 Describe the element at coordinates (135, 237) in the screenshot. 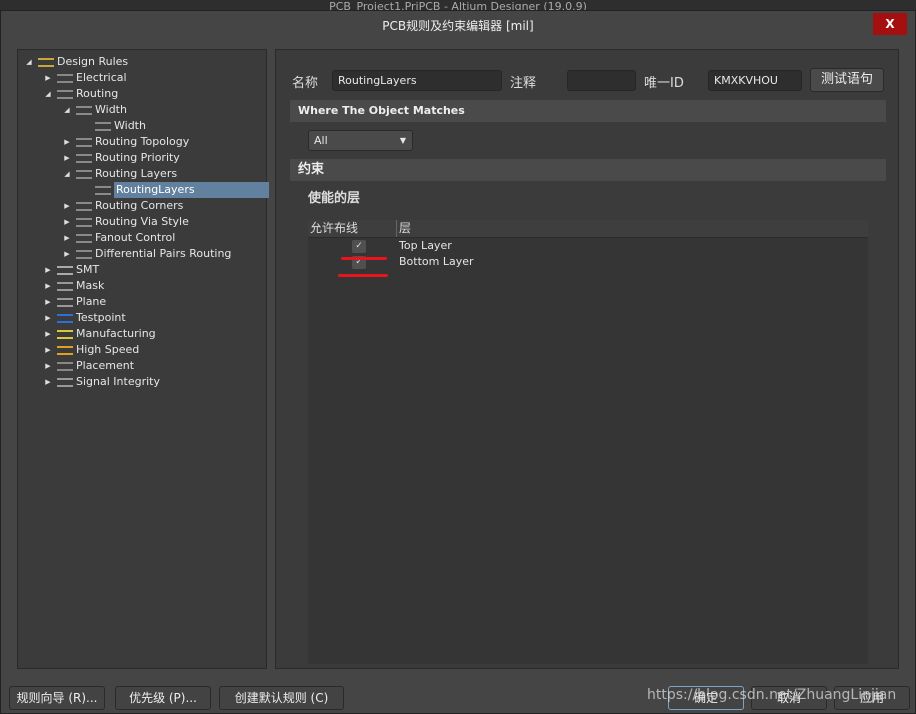

I see `tree-item-label: Fanout Control` at that location.